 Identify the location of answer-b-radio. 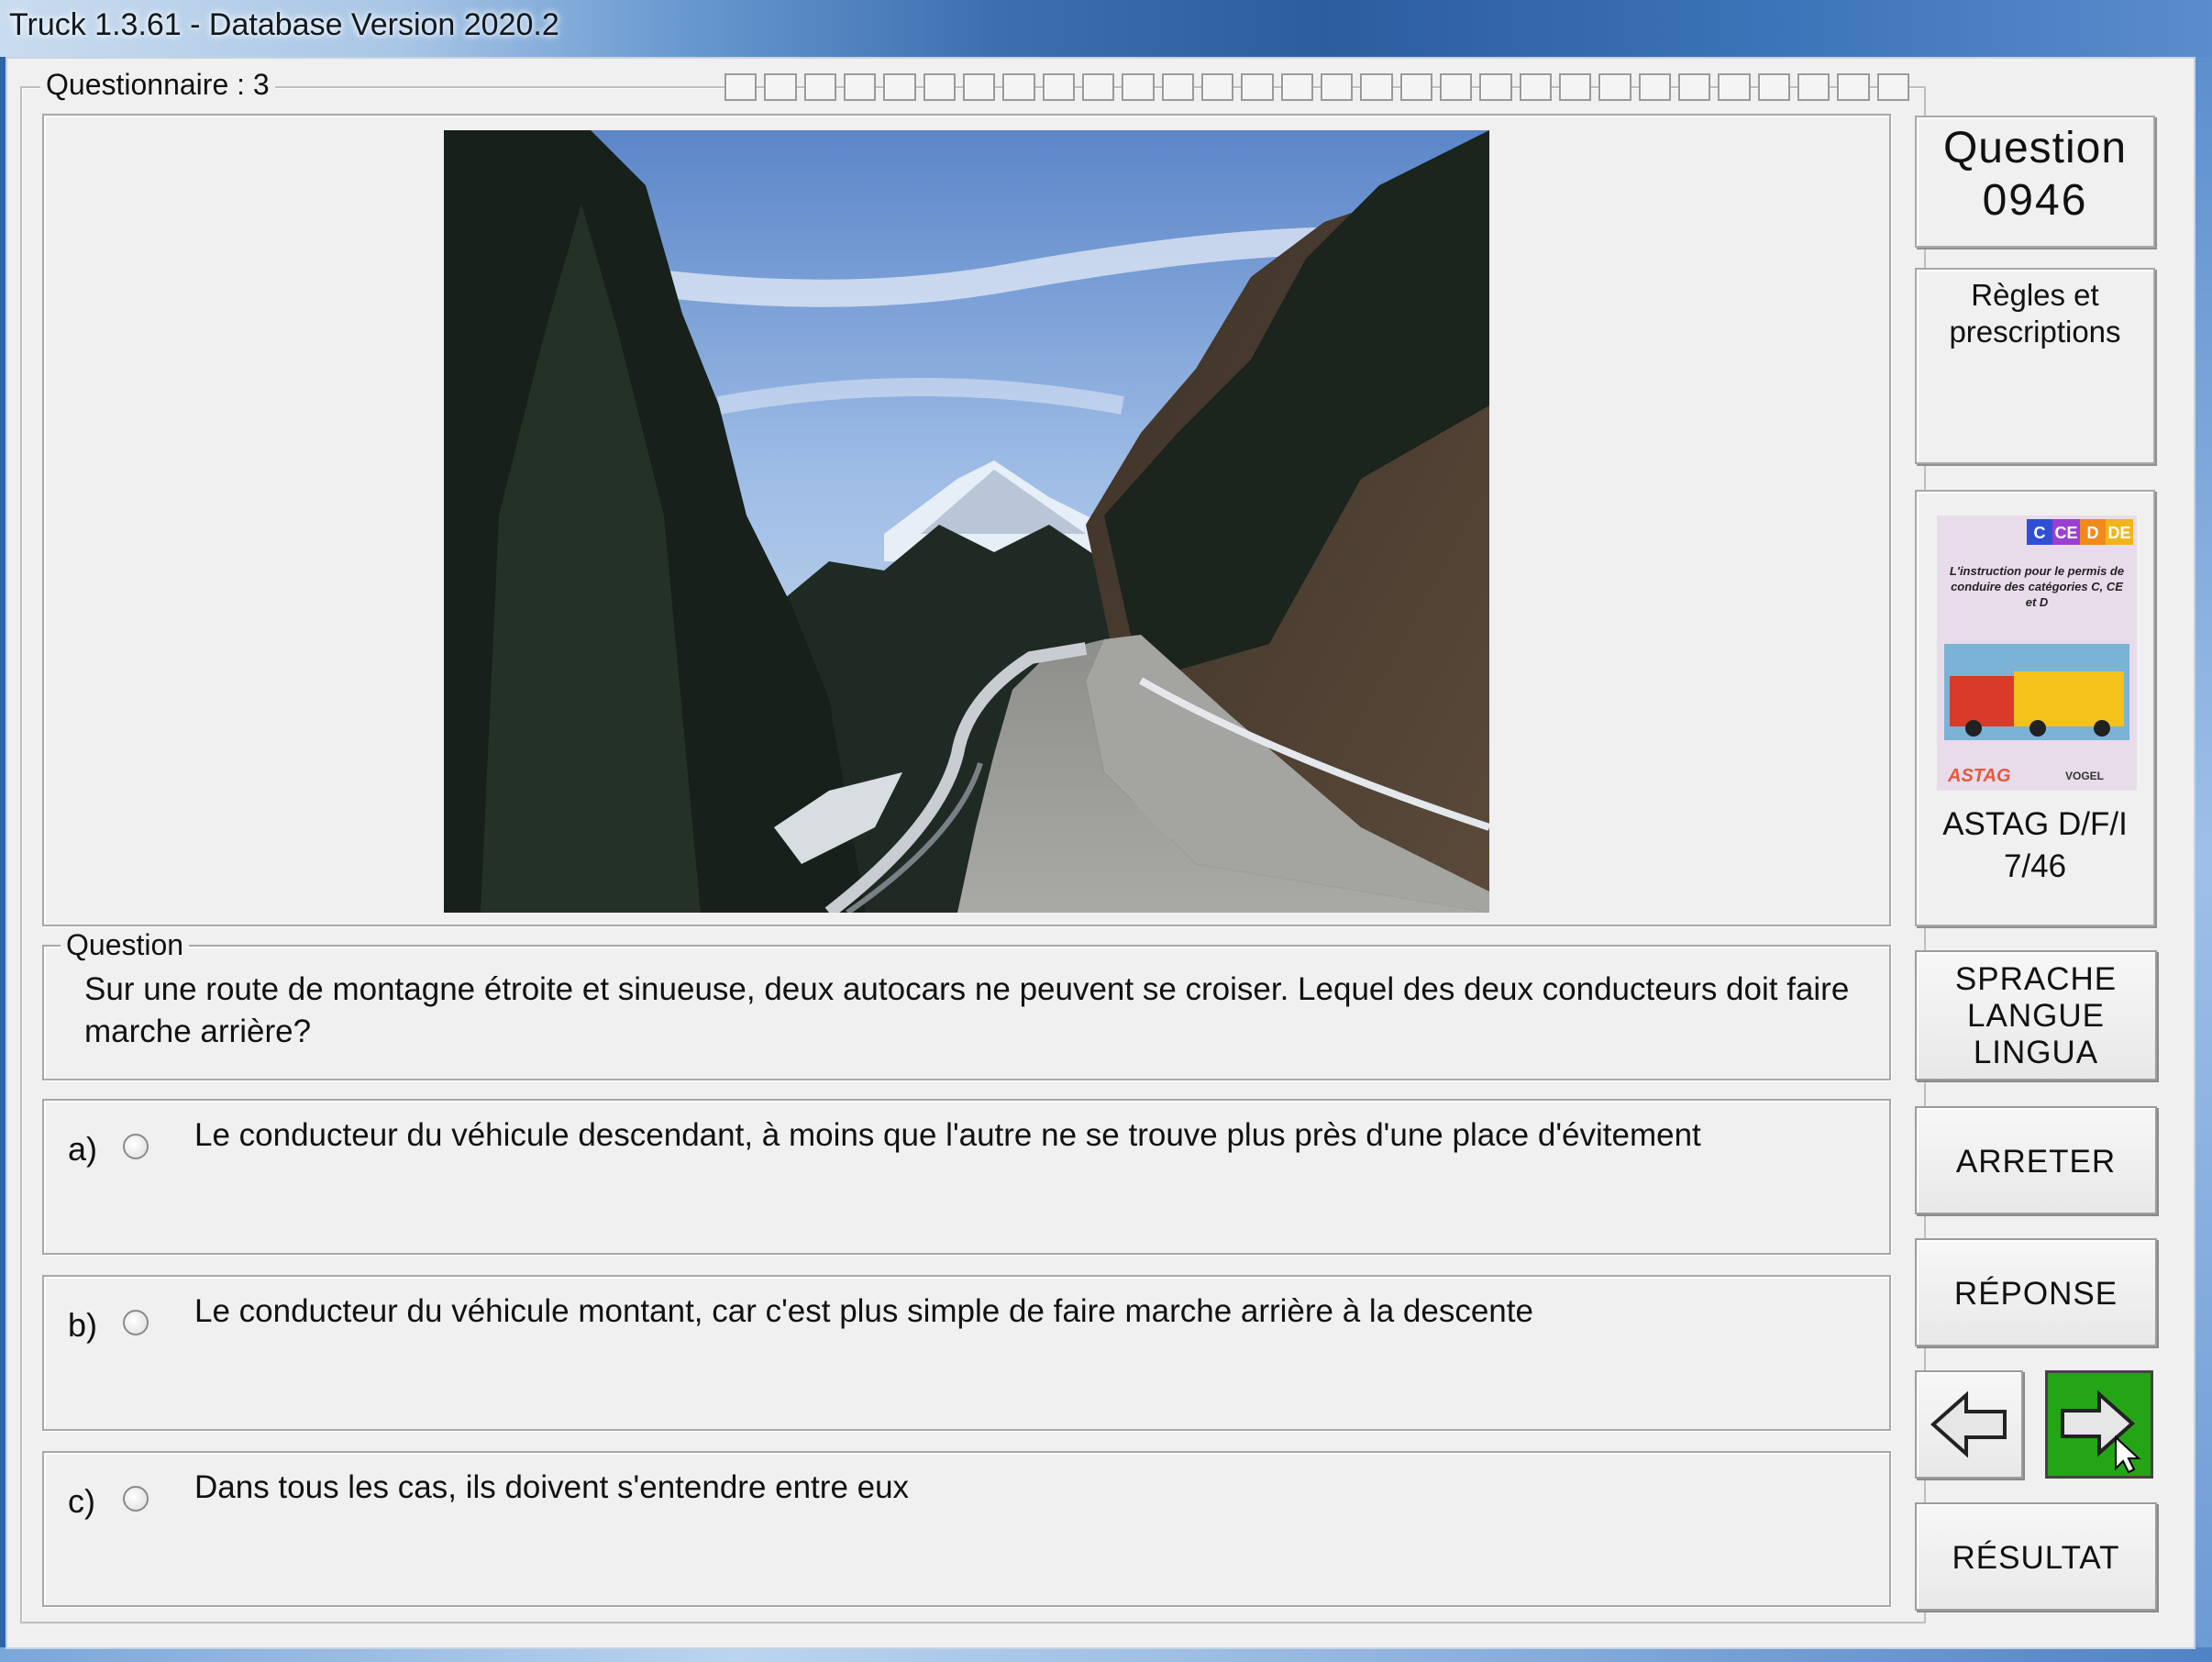
(136, 1322).